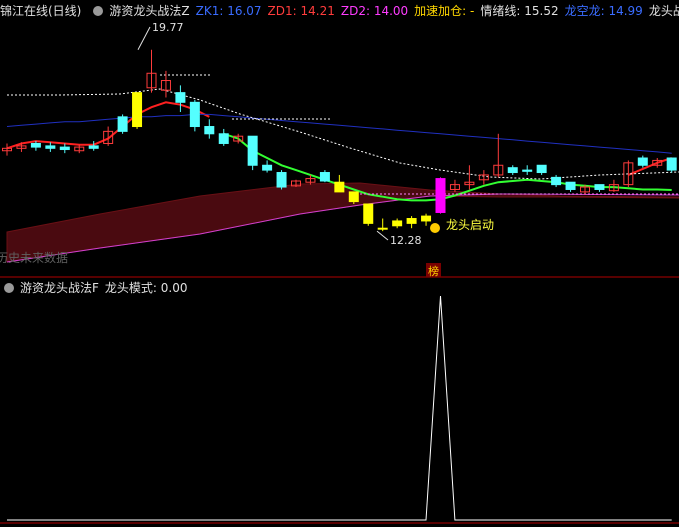 Image resolution: width=679 pixels, height=527 pixels. Describe the element at coordinates (435, 228) in the screenshot. I see `money-bag-icon` at that location.